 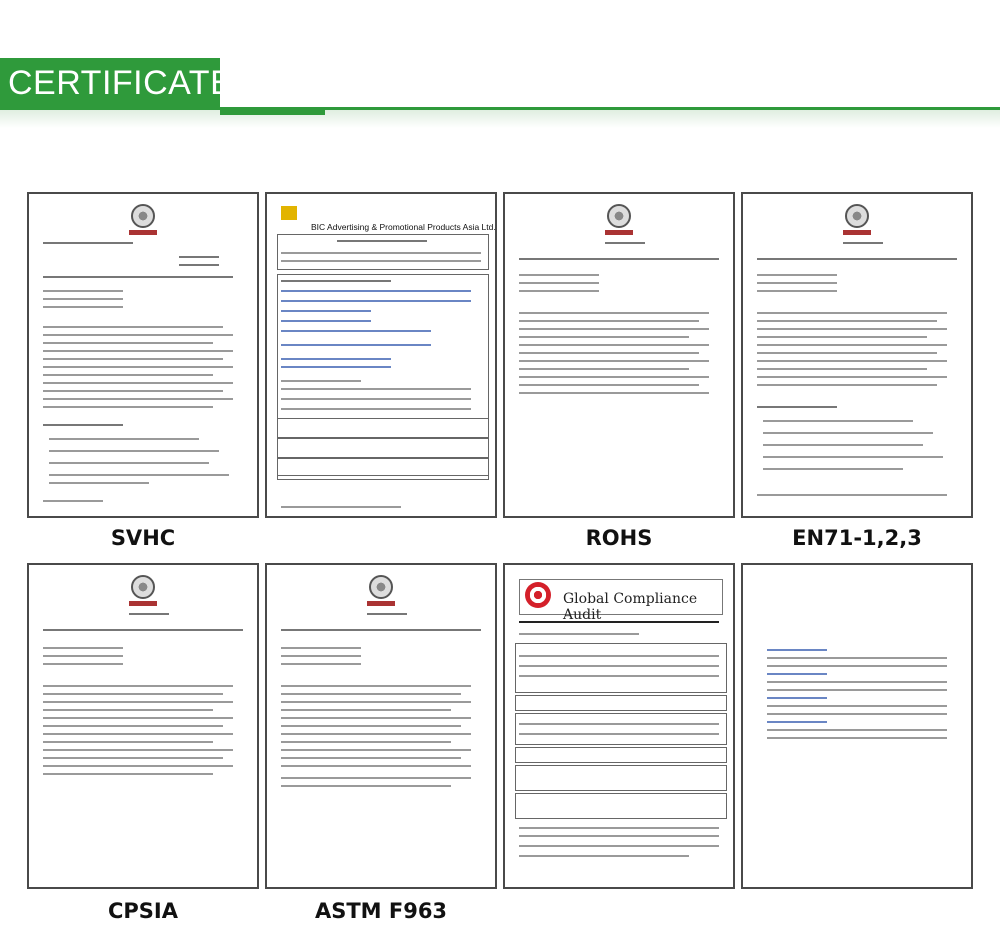 What do you see at coordinates (857, 355) in the screenshot?
I see `certificate-card-en71` at bounding box center [857, 355].